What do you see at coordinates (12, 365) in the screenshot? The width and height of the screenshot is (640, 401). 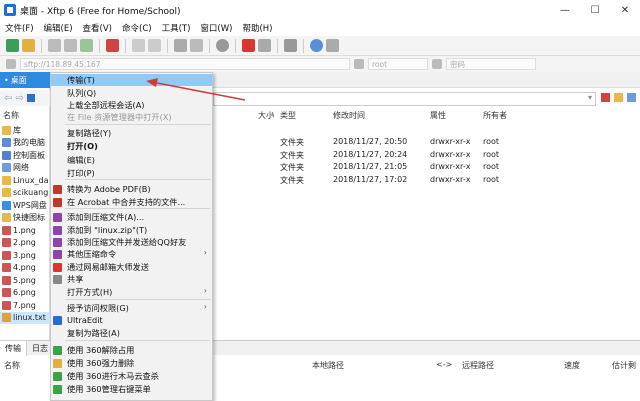 I see `transfer-col-name: 名称` at bounding box center [12, 365].